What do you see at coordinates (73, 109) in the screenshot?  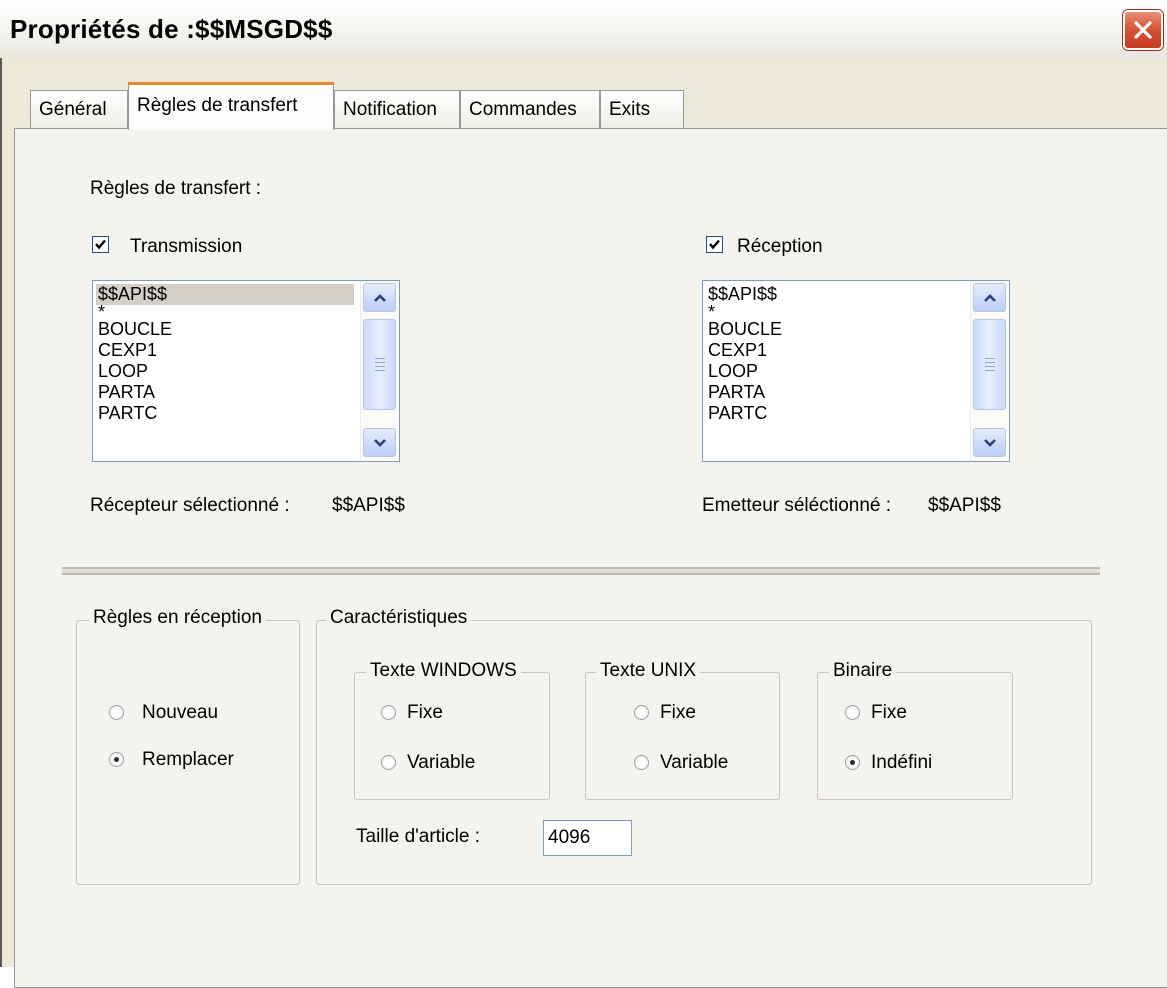 I see `tab-label: Général` at bounding box center [73, 109].